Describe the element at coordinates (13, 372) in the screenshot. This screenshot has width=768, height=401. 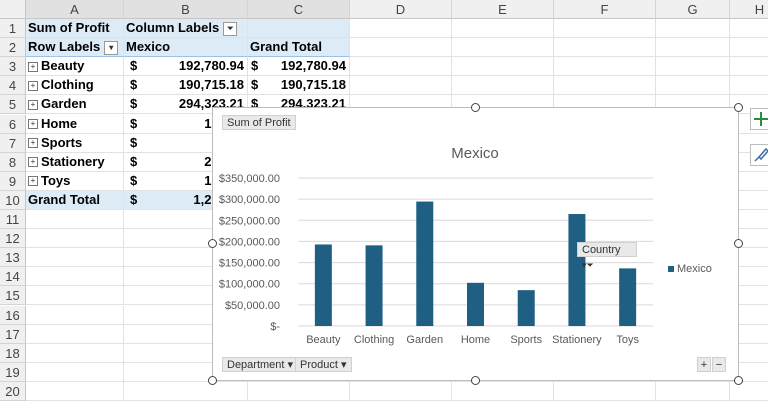
I see `row-header-19: 19` at that location.